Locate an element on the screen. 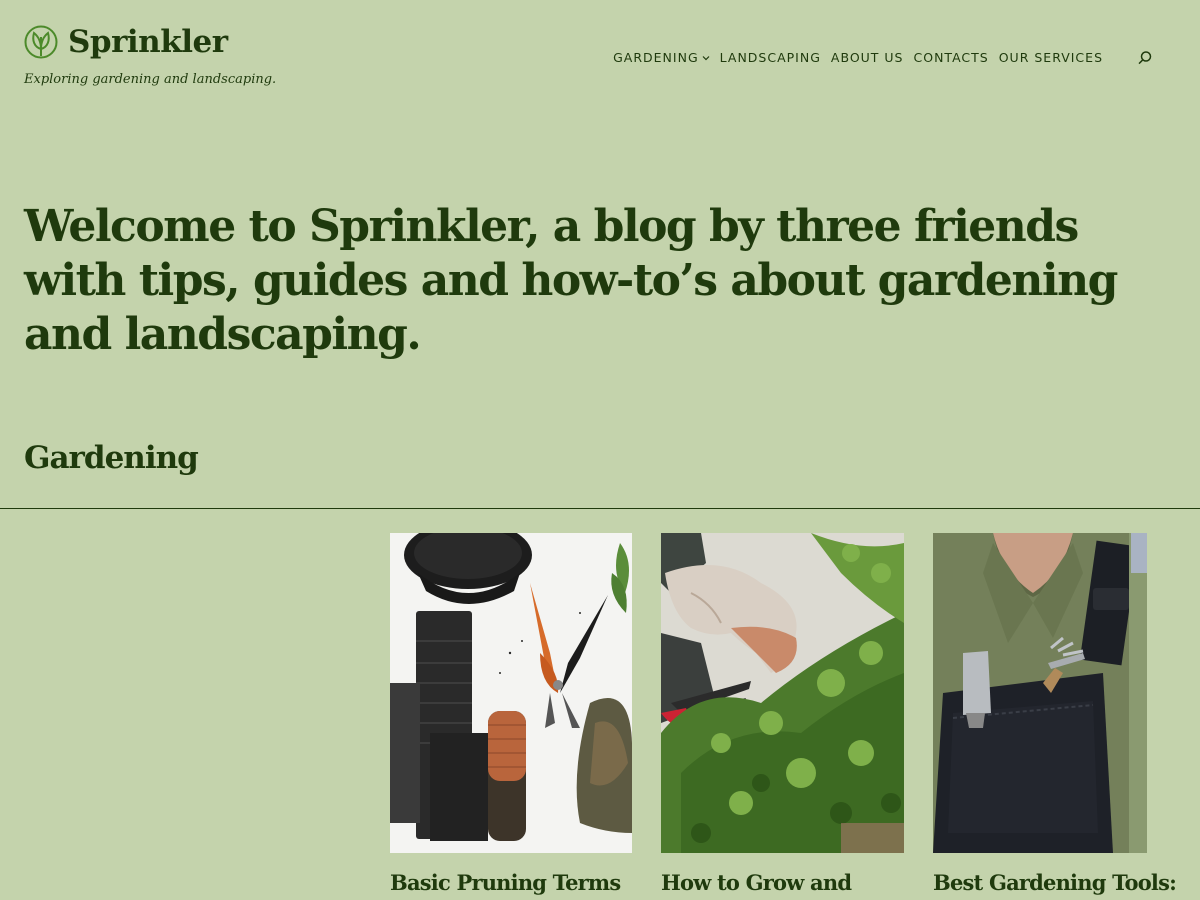 This screenshot has width=1200, height=900. post-image-tools-in-pocket is located at coordinates (1040, 693).